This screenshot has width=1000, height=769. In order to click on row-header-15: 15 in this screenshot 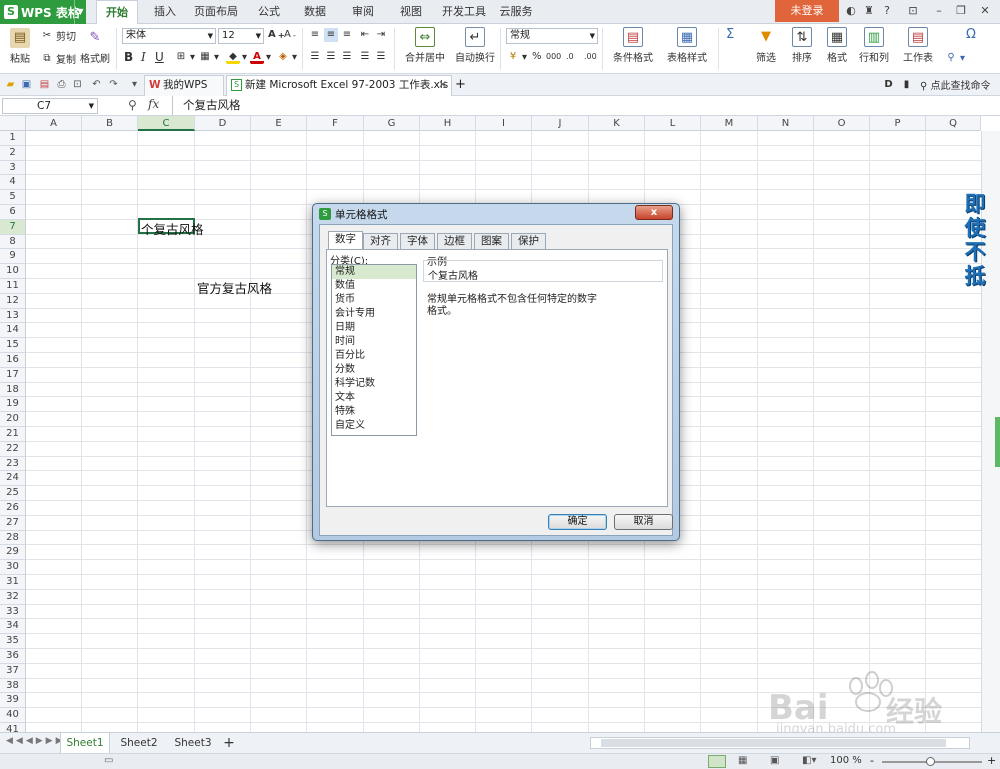, I will do `click(13, 345)`.